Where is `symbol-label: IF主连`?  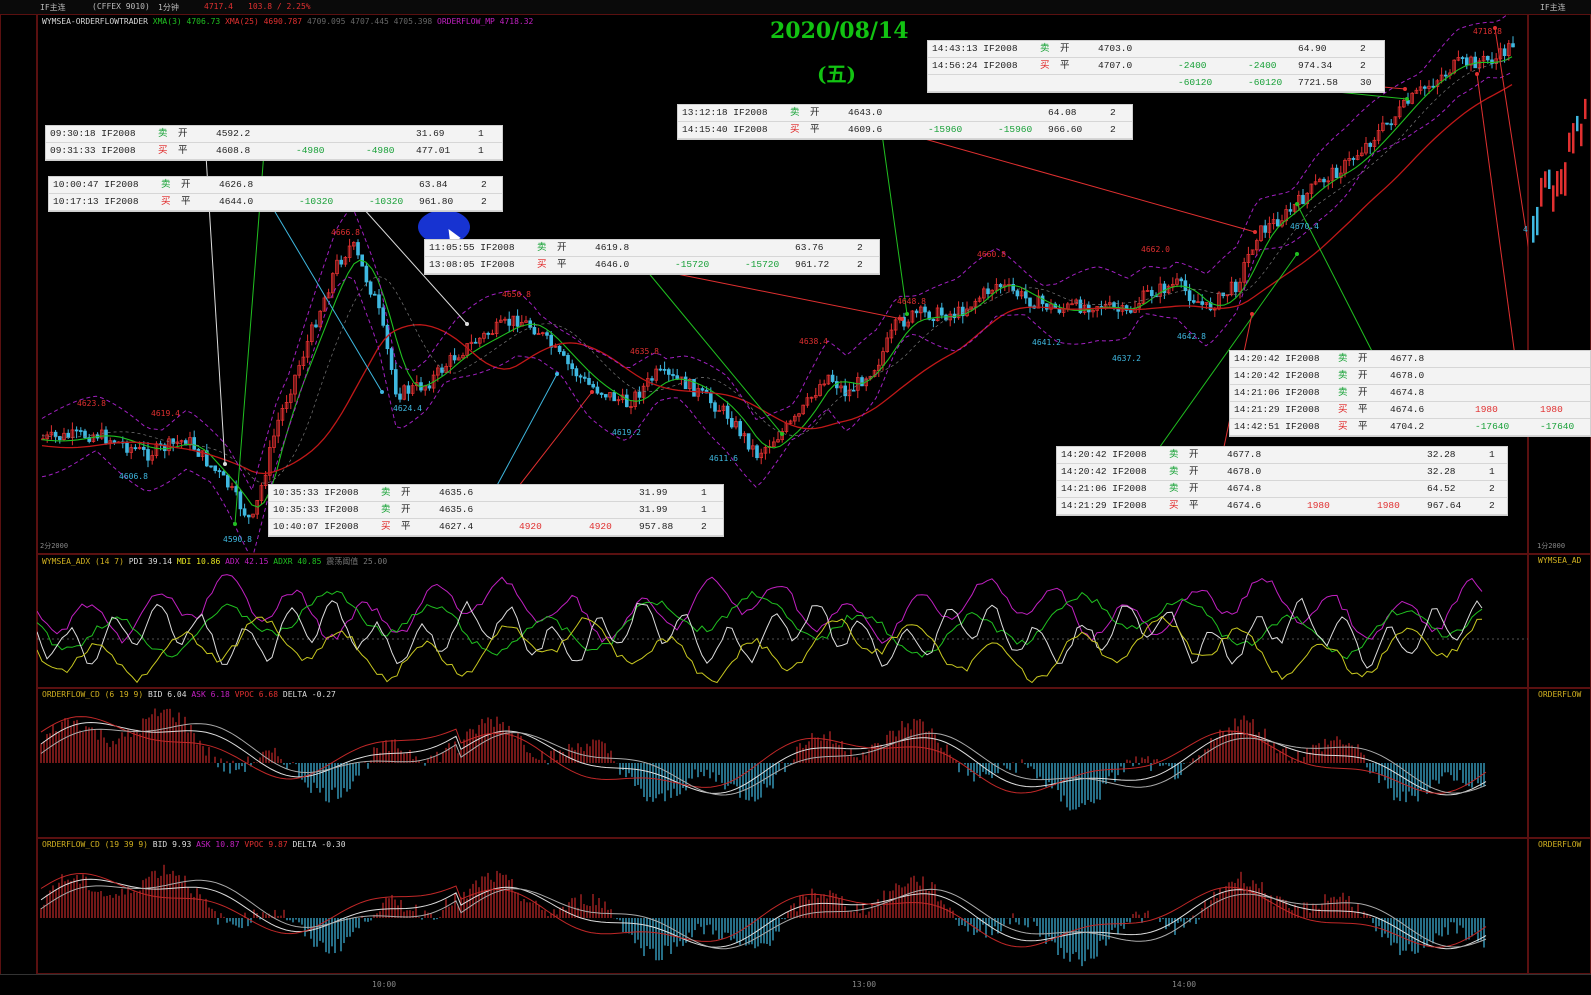 symbol-label: IF主连 is located at coordinates (53, 7).